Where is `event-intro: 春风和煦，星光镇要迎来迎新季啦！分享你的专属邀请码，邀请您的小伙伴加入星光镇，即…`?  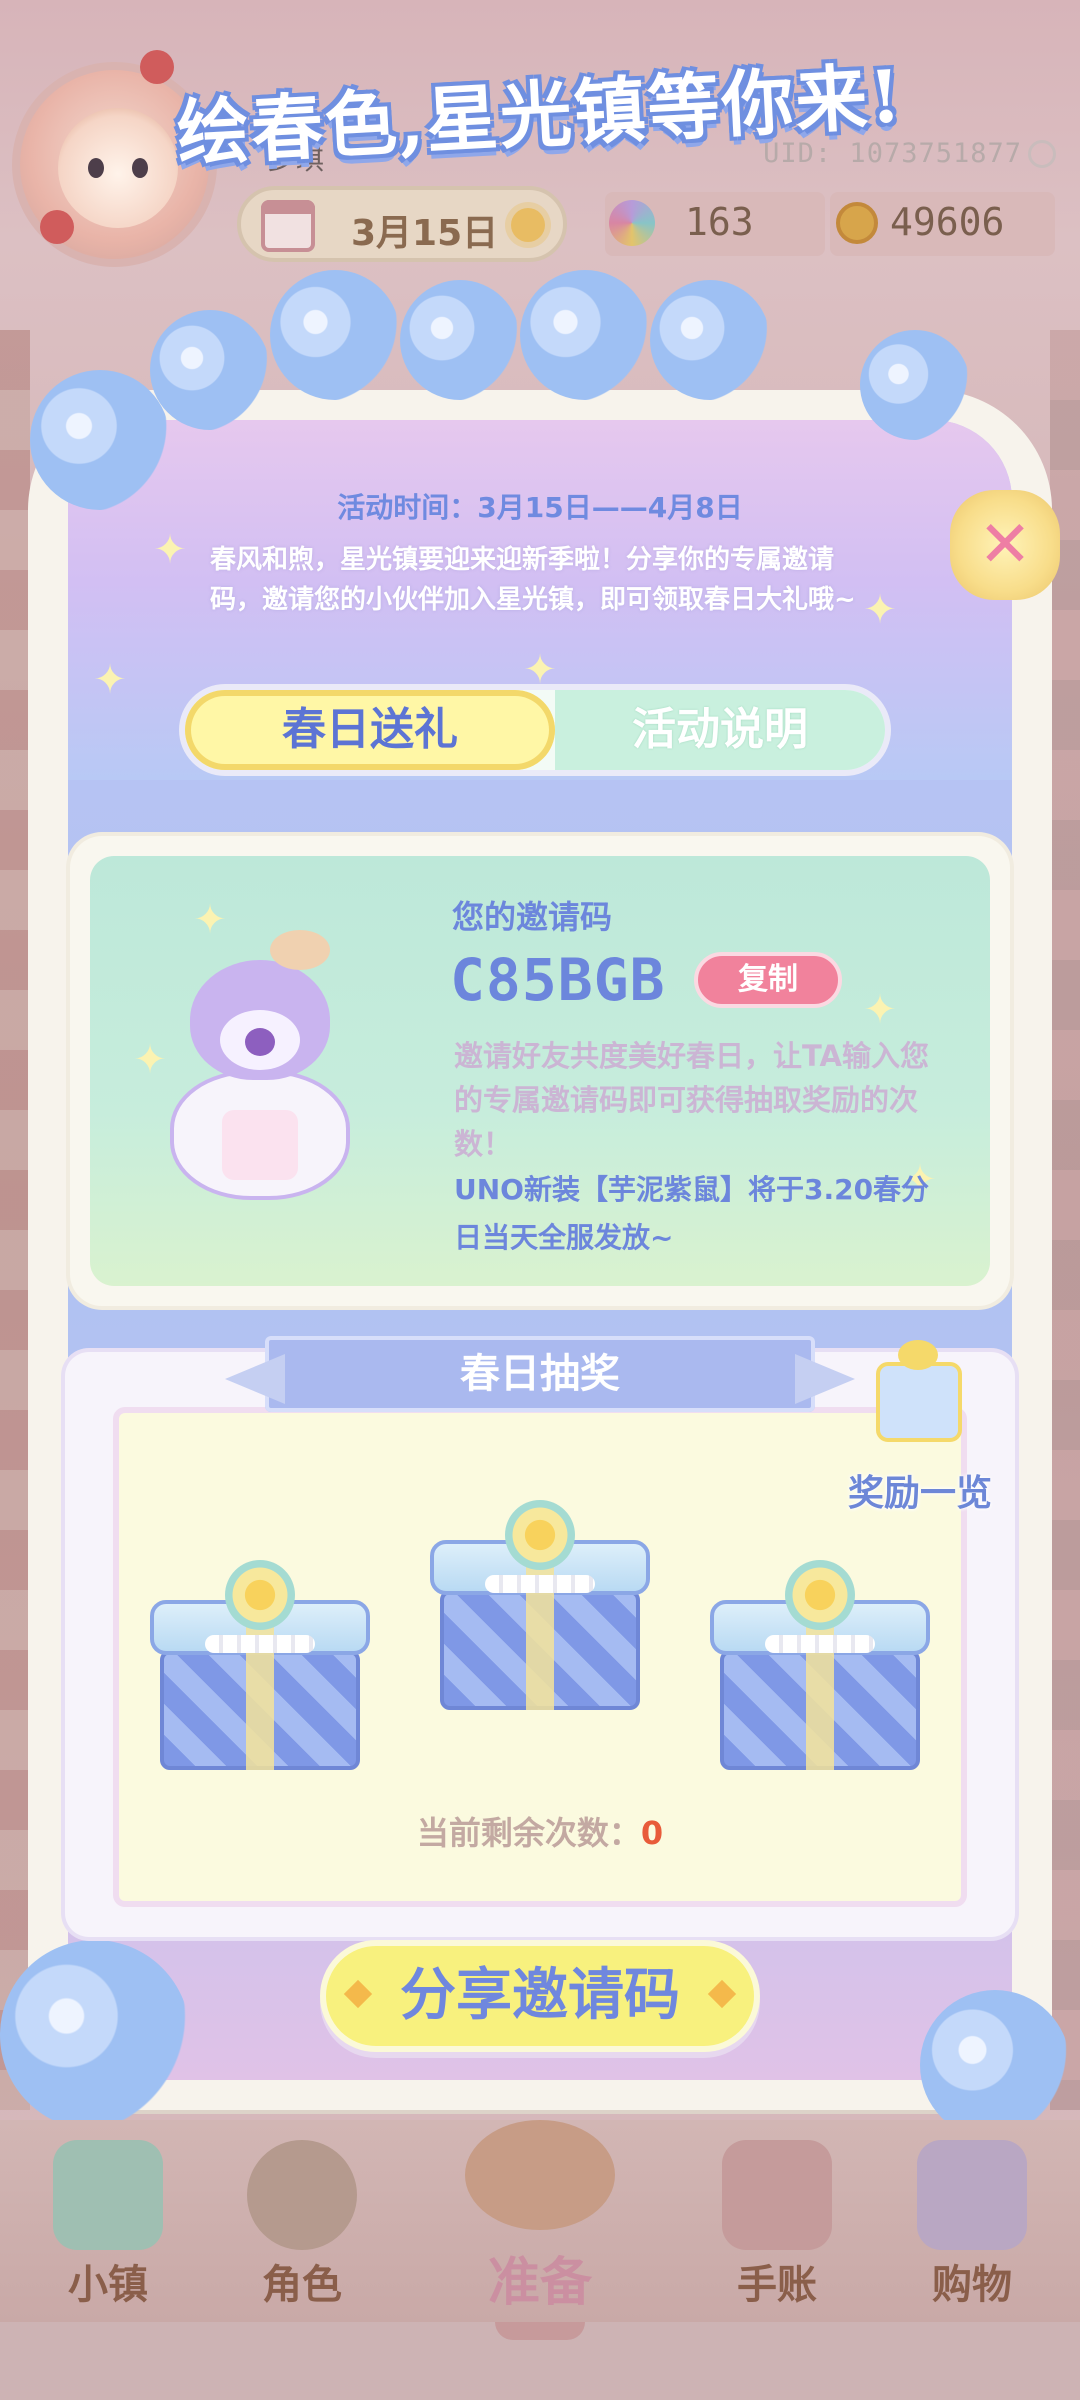 event-intro: 春风和煦，星光镇要迎来迎新季啦！分享你的专属邀请码，邀请您的小伙伴加入星光镇，即… is located at coordinates (533, 580).